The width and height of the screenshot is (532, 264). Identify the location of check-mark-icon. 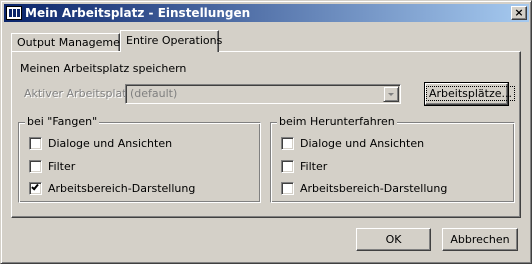
(35, 186).